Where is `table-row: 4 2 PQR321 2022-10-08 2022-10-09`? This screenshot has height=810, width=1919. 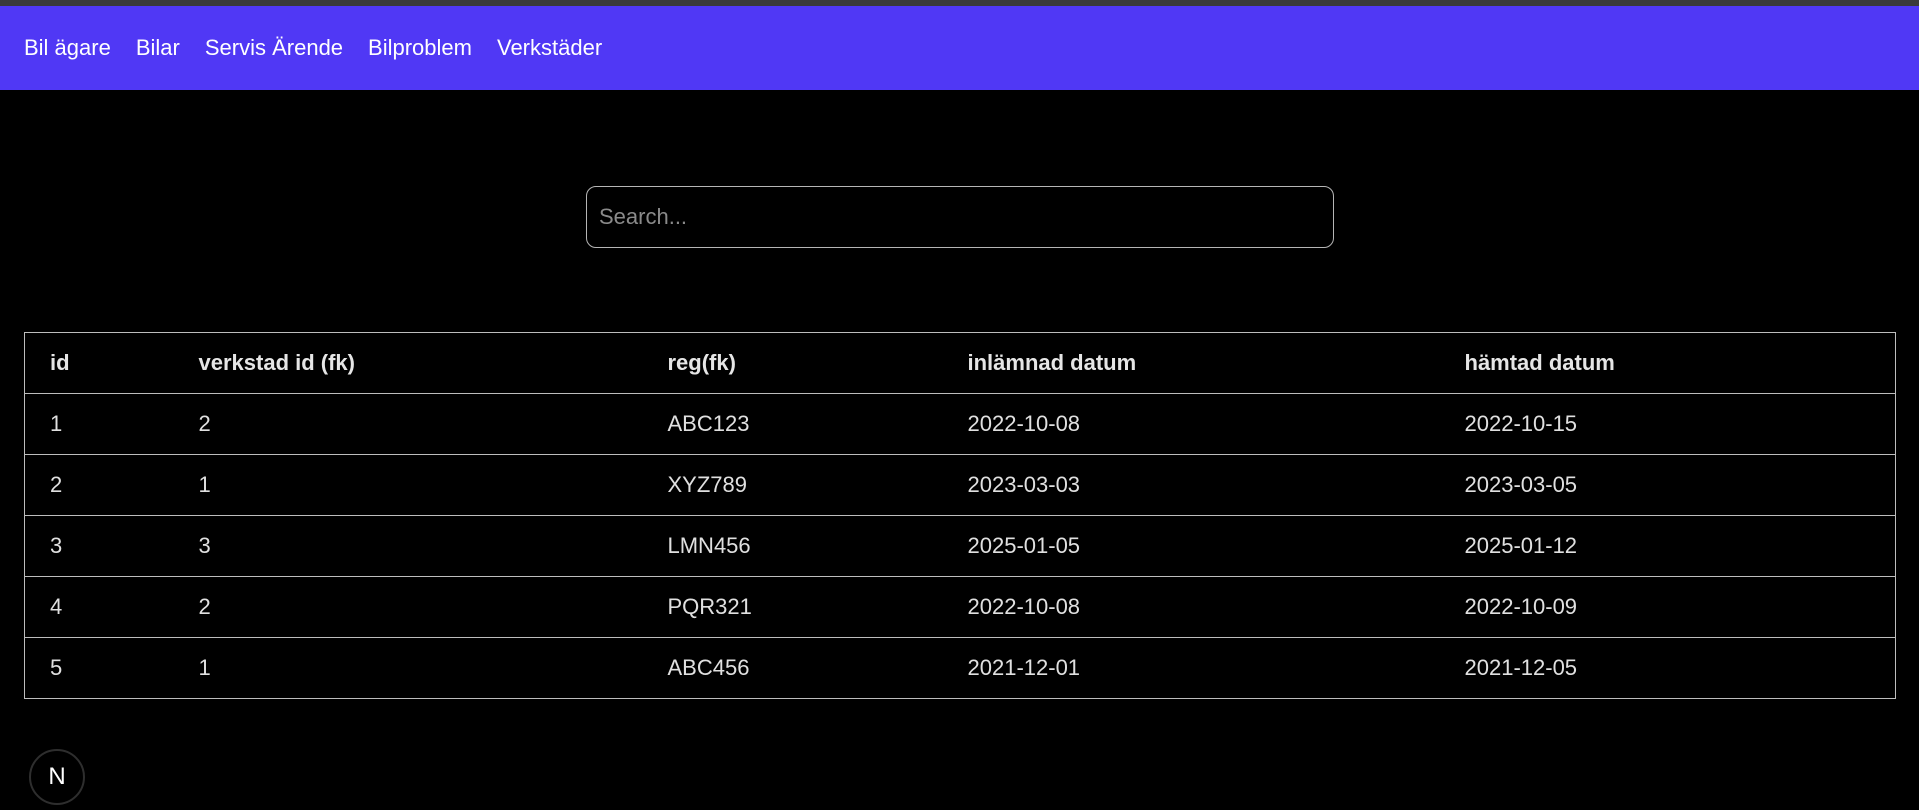
table-row: 4 2 PQR321 2022-10-08 2022-10-09 is located at coordinates (960, 607).